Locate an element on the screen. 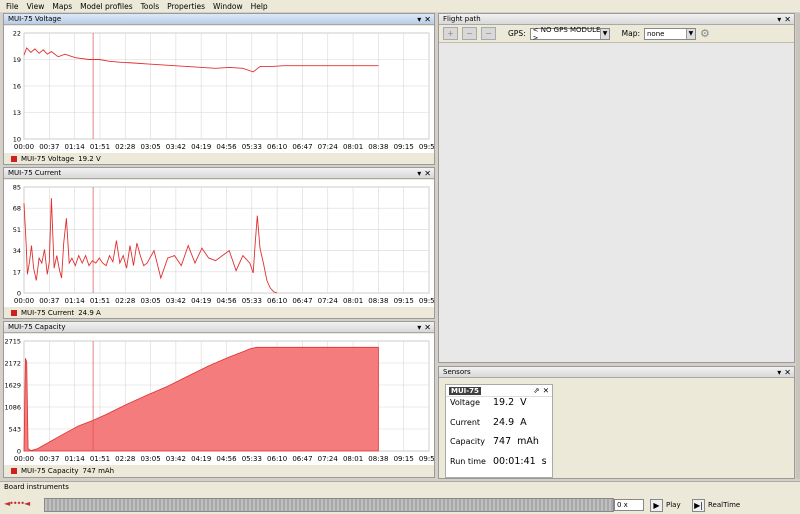  x-tick-label: 04:19 is located at coordinates (201, 301).